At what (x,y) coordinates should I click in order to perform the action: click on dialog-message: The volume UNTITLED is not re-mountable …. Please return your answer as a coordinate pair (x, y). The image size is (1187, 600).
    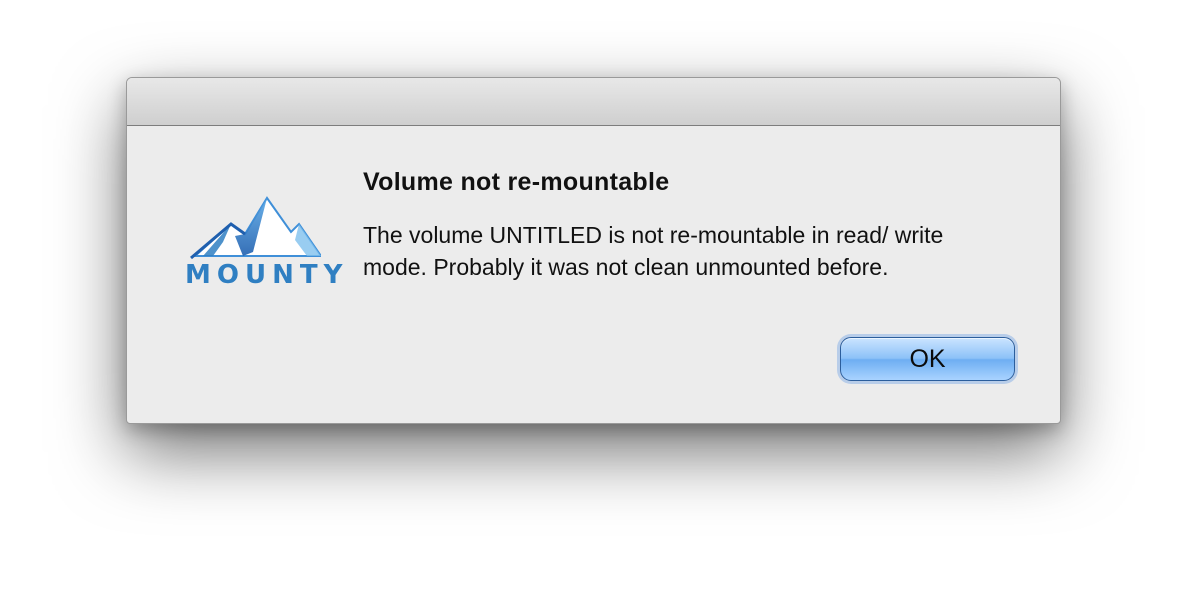
    Looking at the image, I should click on (653, 251).